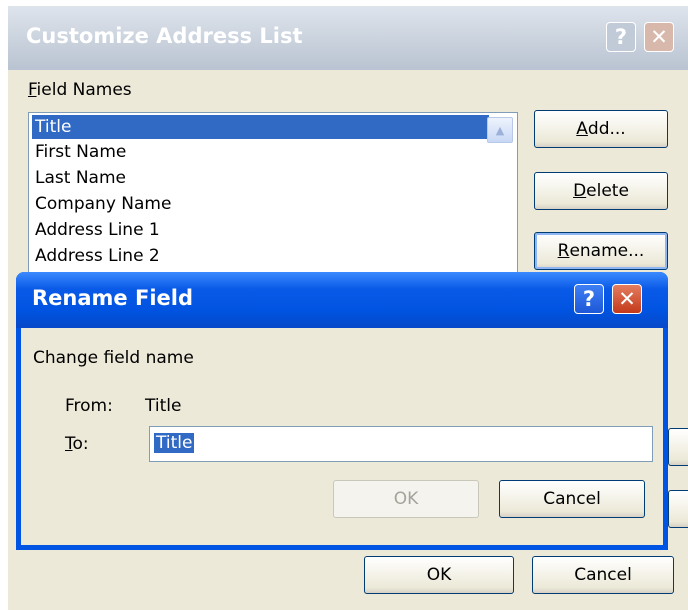  Describe the element at coordinates (439, 575) in the screenshot. I see `outer-ok-button: OK` at that location.